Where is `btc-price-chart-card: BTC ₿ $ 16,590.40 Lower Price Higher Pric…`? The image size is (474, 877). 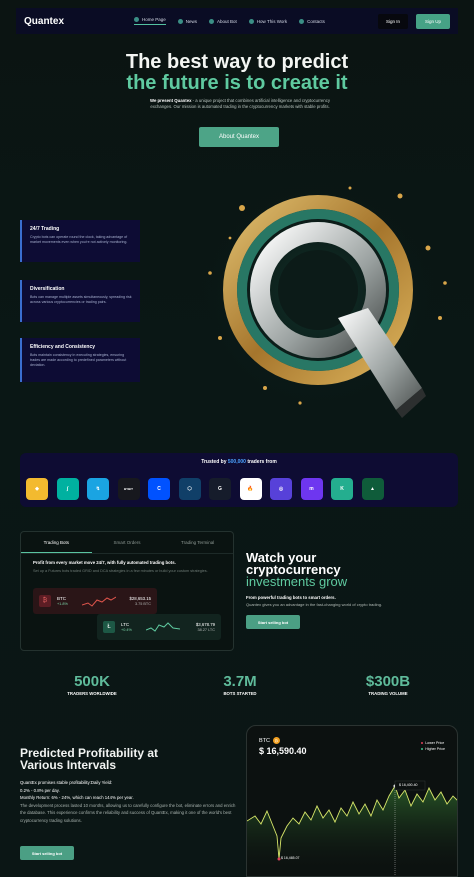
btc-price-chart-card: BTC ₿ $ 16,590.40 Lower Price Higher Pric… is located at coordinates (352, 801).